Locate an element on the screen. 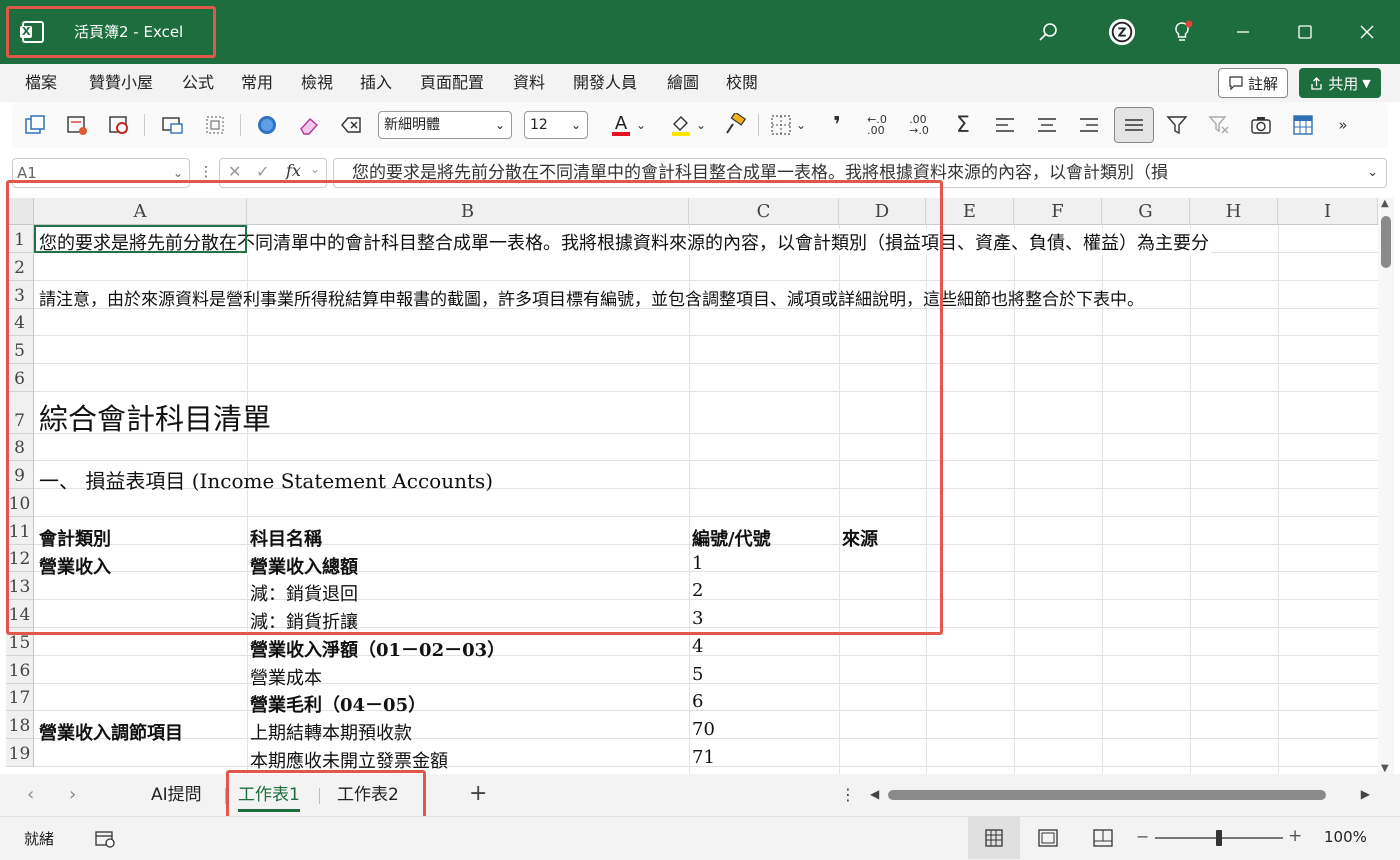 The height and width of the screenshot is (860, 1400). column-header-e: E is located at coordinates (970, 211).